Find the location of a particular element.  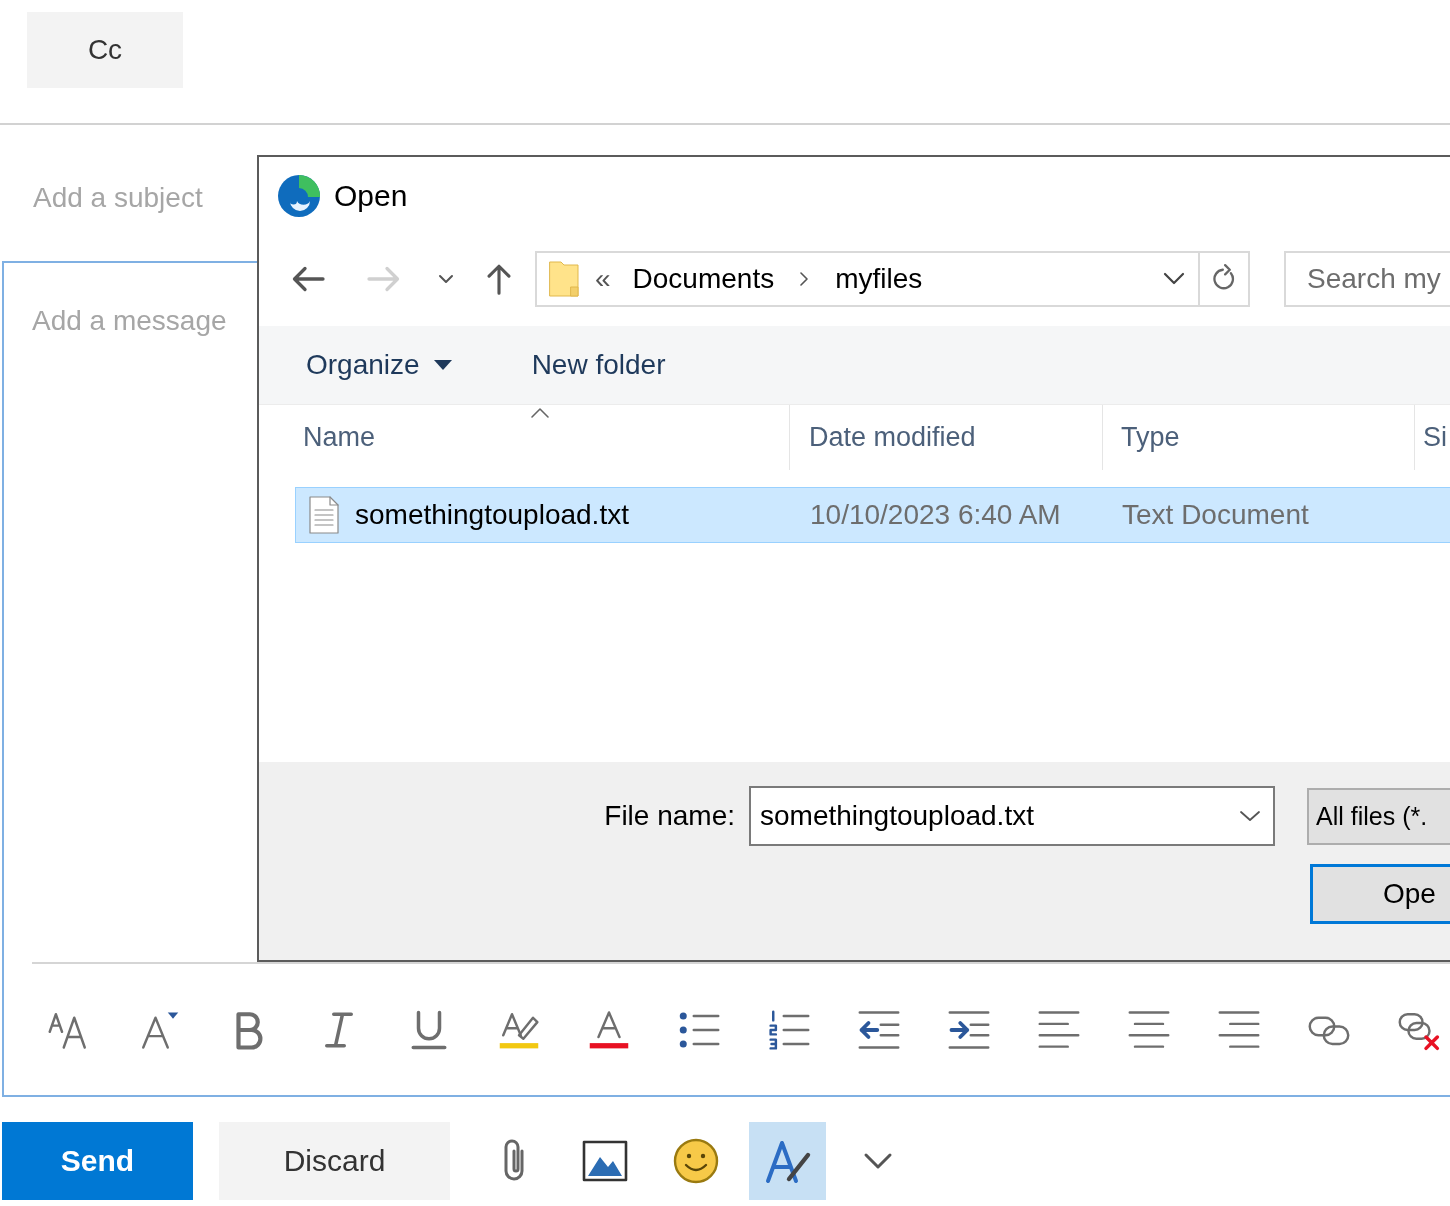

file-date: 10/10/2023 6:40 AM is located at coordinates (935, 515).